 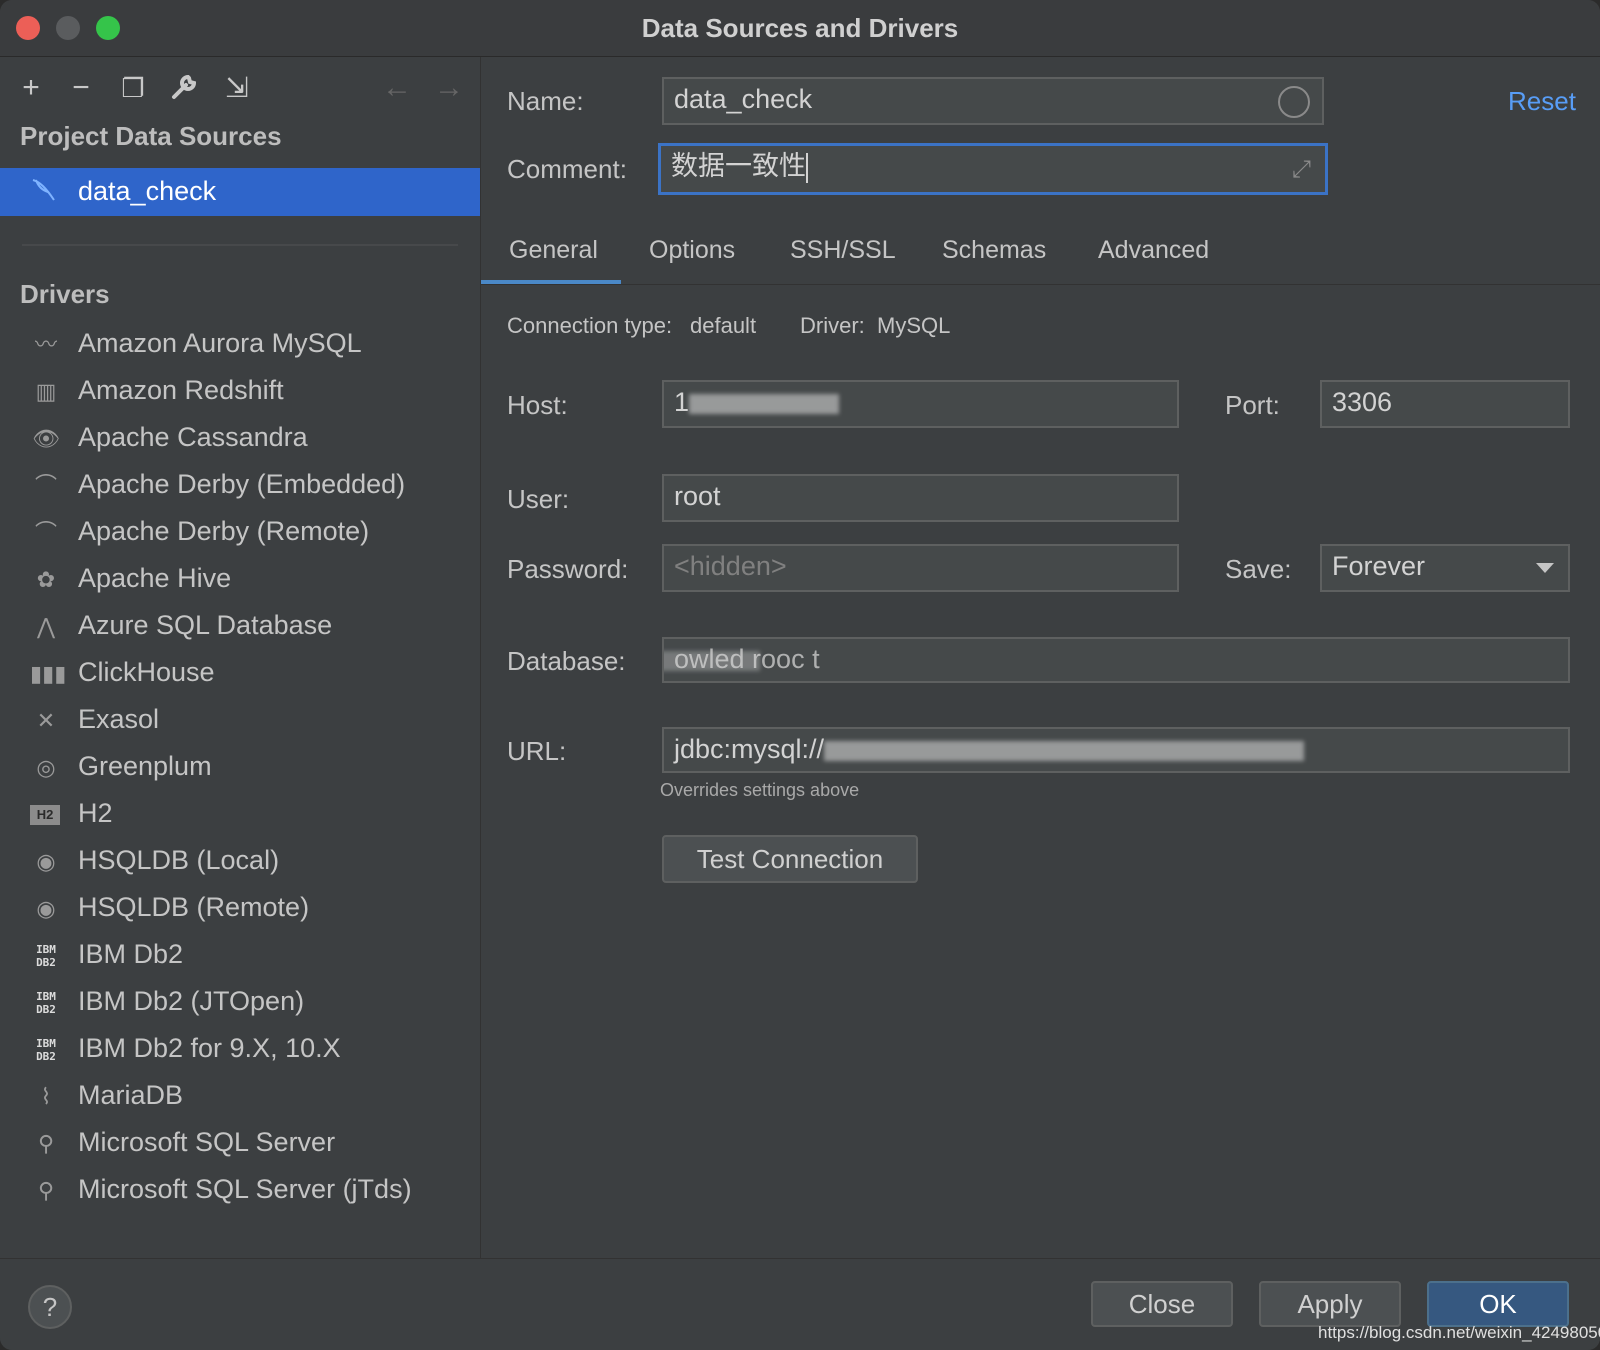 I want to click on comment-field: 数据一致性 ⤢, so click(x=993, y=169).